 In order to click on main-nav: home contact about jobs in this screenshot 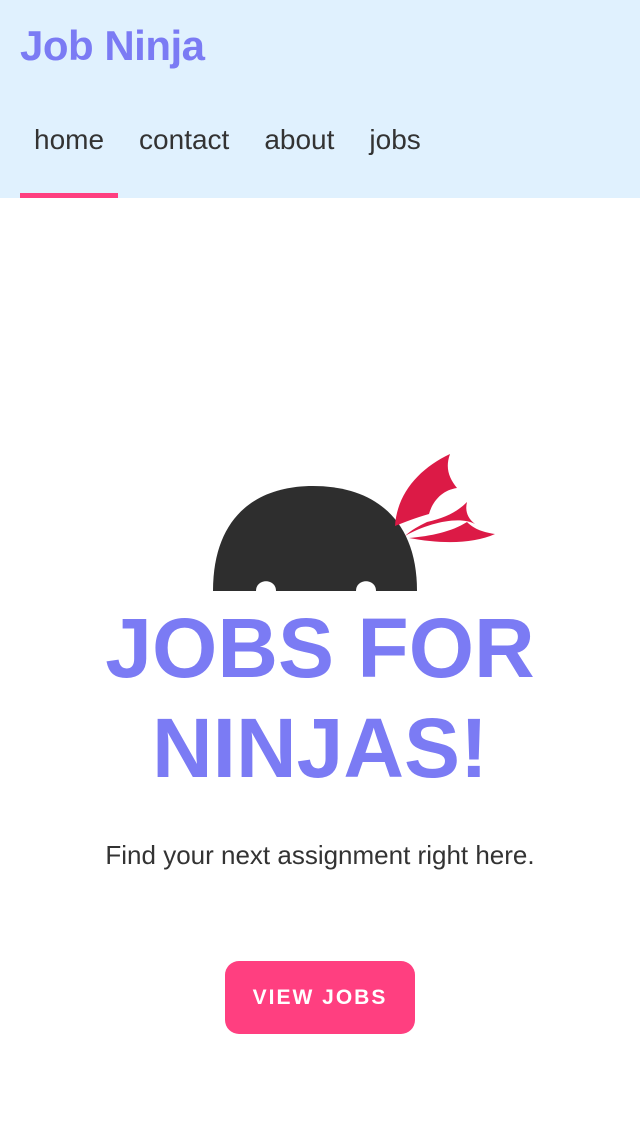, I will do `click(231, 154)`.